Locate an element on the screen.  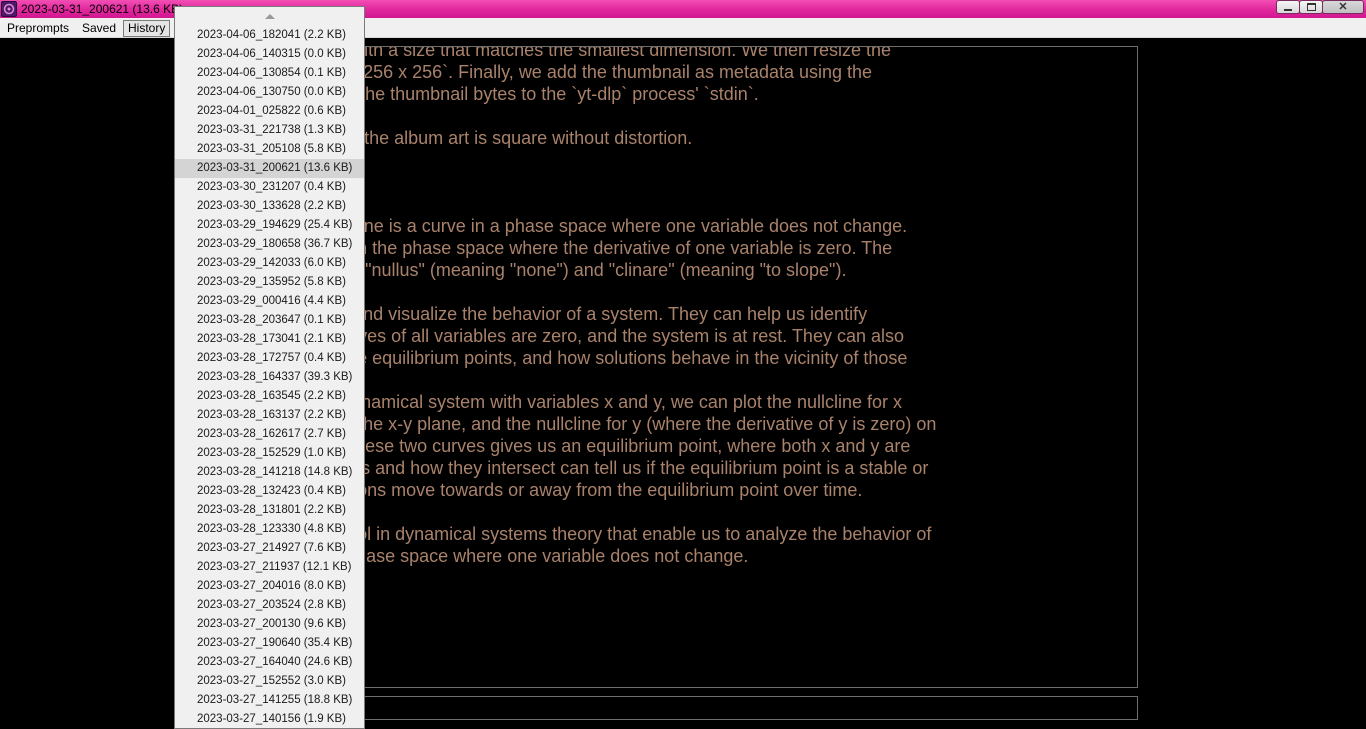
history-item: 2023-03-29_180658 (36.7 KB) is located at coordinates (269, 244).